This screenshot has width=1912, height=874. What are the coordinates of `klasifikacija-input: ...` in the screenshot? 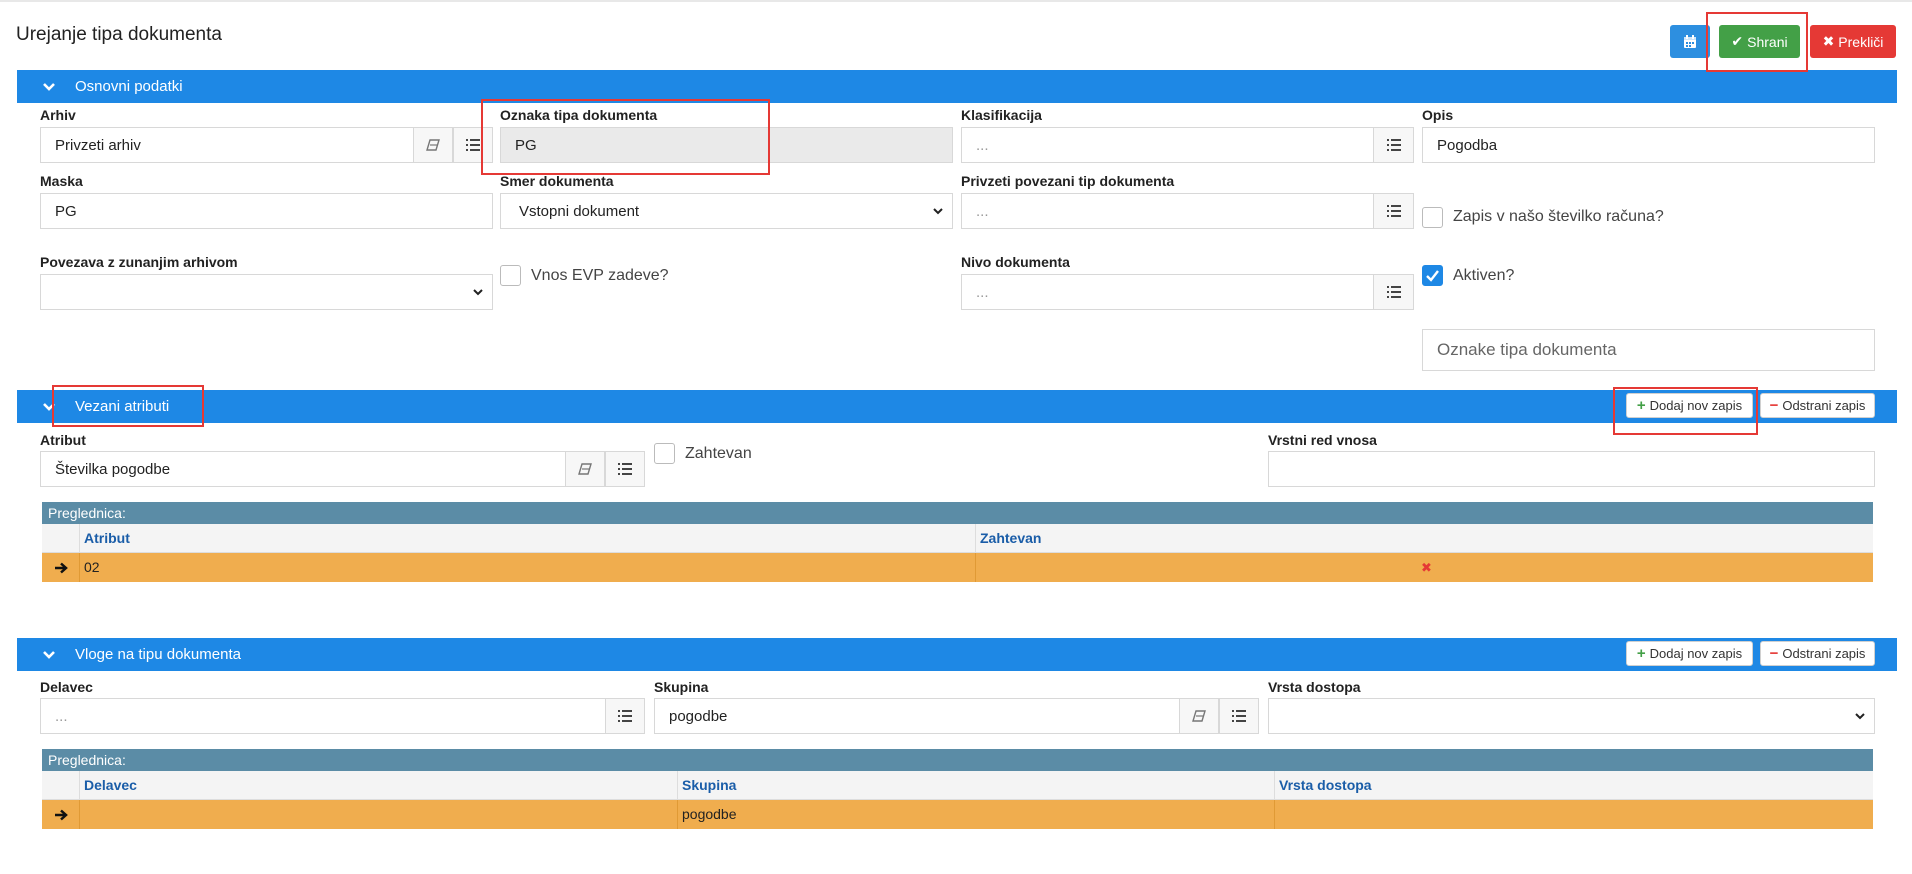 It's located at (1169, 145).